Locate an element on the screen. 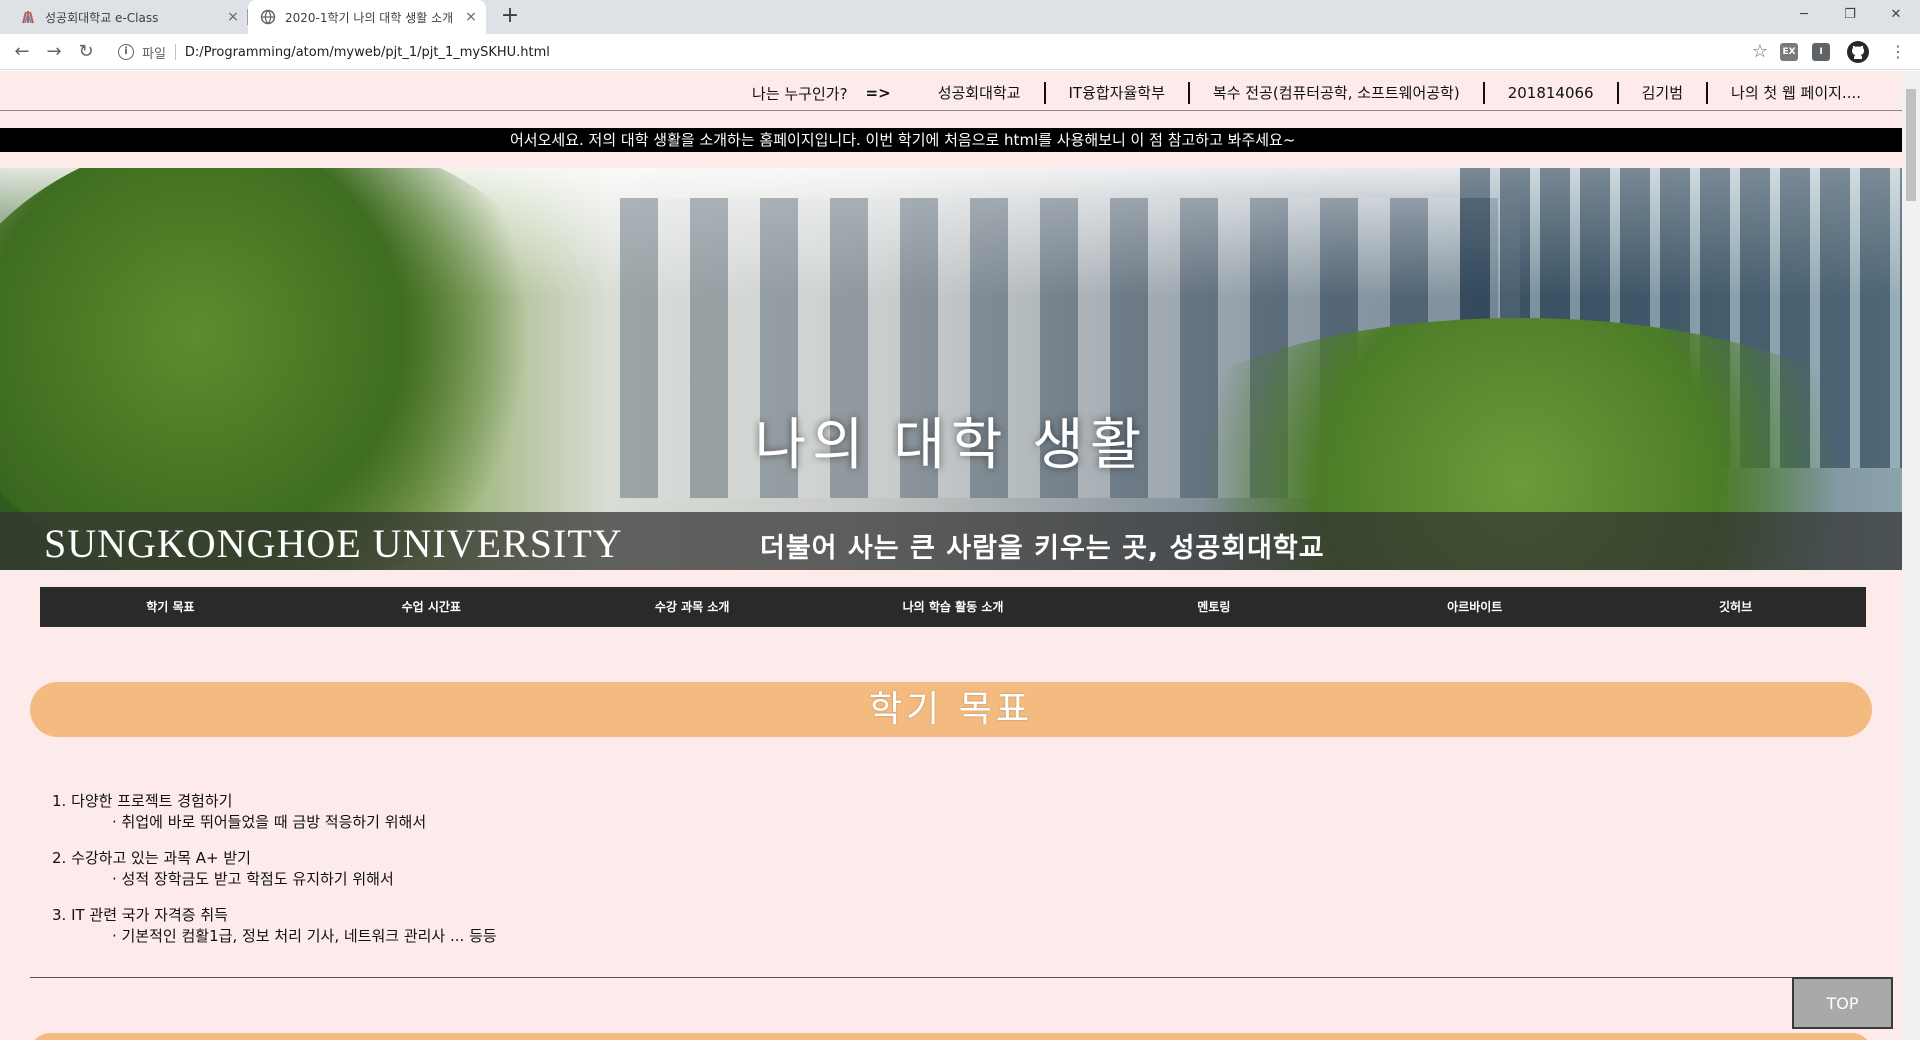  topnav-major: 복수 전공(컴퓨터공학, 소프트웨어공학) is located at coordinates (1335, 93).